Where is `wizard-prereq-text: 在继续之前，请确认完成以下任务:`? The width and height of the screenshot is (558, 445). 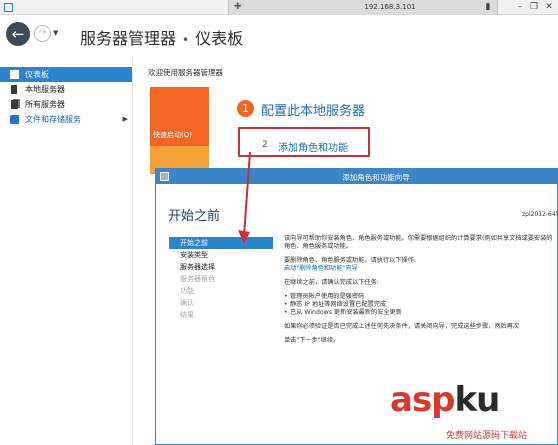 wizard-prereq-text: 在继续之前，请确认完成以下任务: is located at coordinates (331, 282).